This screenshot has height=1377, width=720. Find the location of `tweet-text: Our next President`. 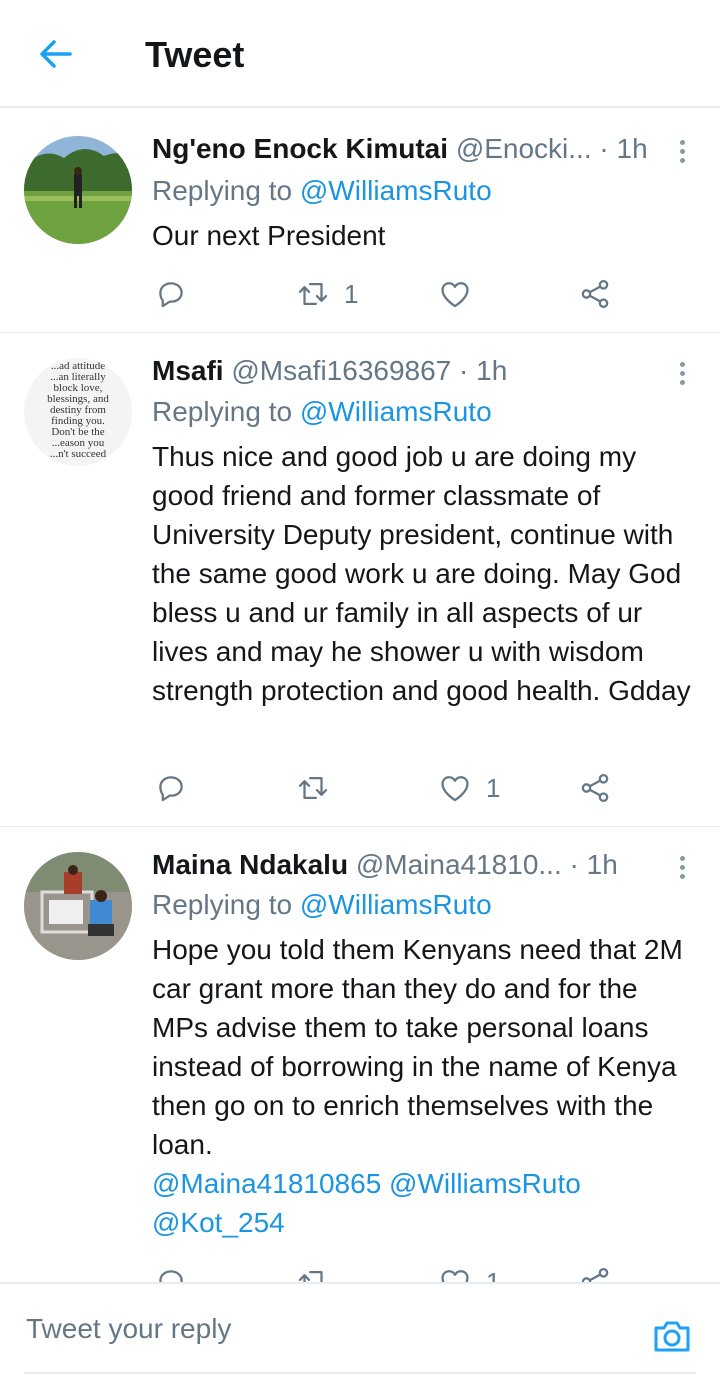

tweet-text: Our next President is located at coordinates (269, 235).